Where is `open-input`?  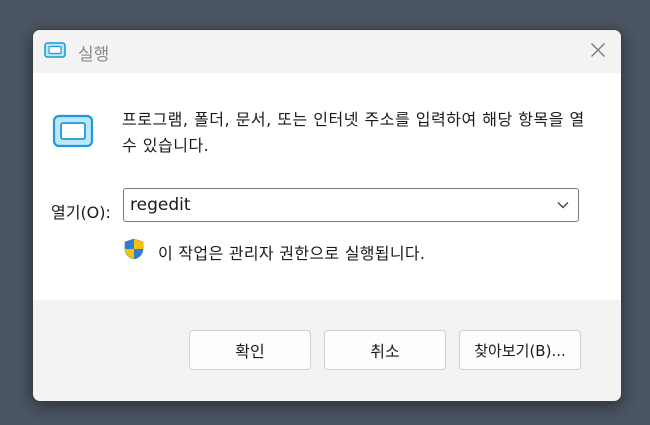
open-input is located at coordinates (340, 205).